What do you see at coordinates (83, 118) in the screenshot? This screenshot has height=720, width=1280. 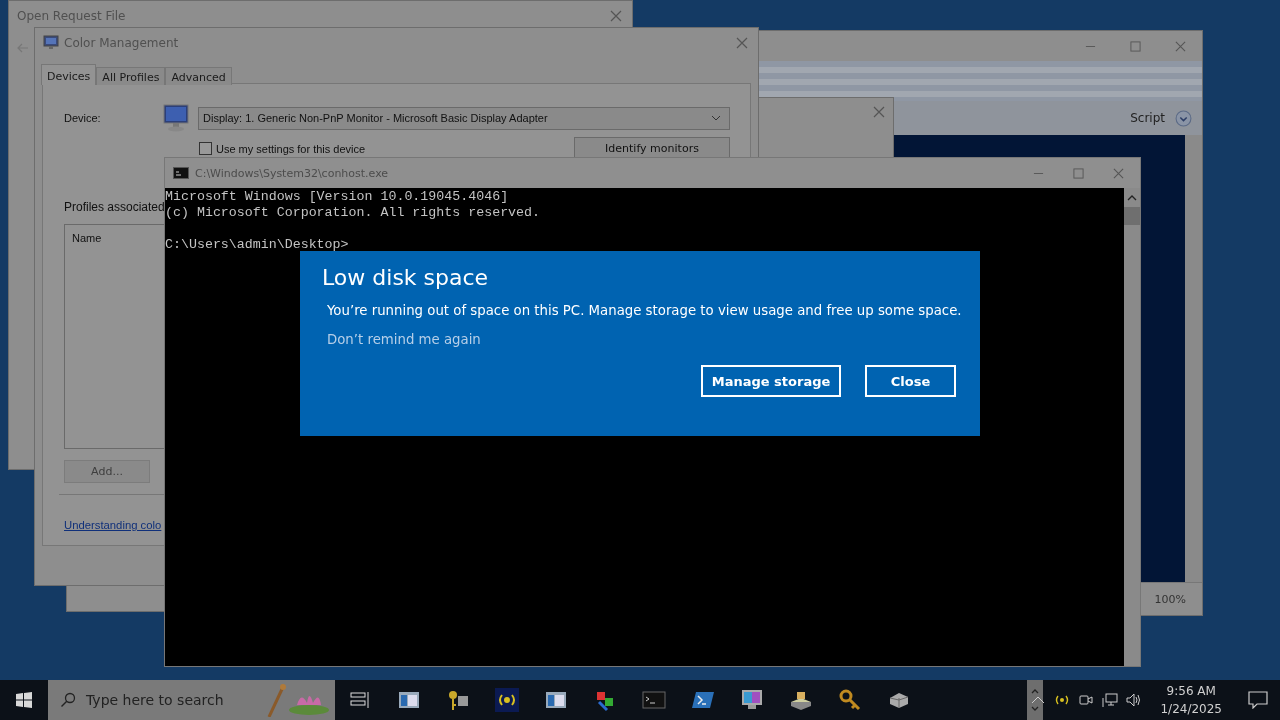 I see `device-label: Device:` at bounding box center [83, 118].